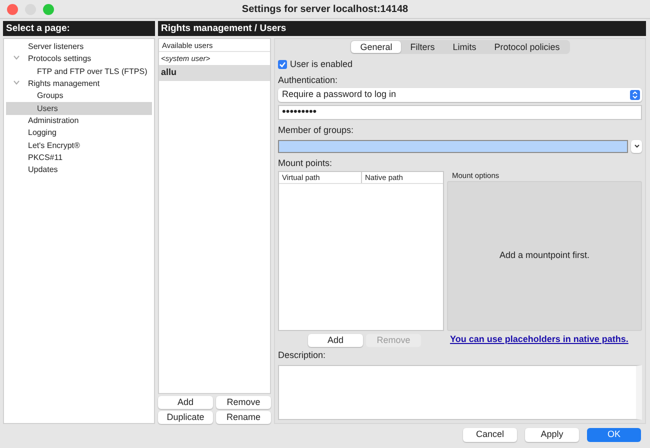  What do you see at coordinates (552, 435) in the screenshot?
I see `dialog-button: Apply` at bounding box center [552, 435].